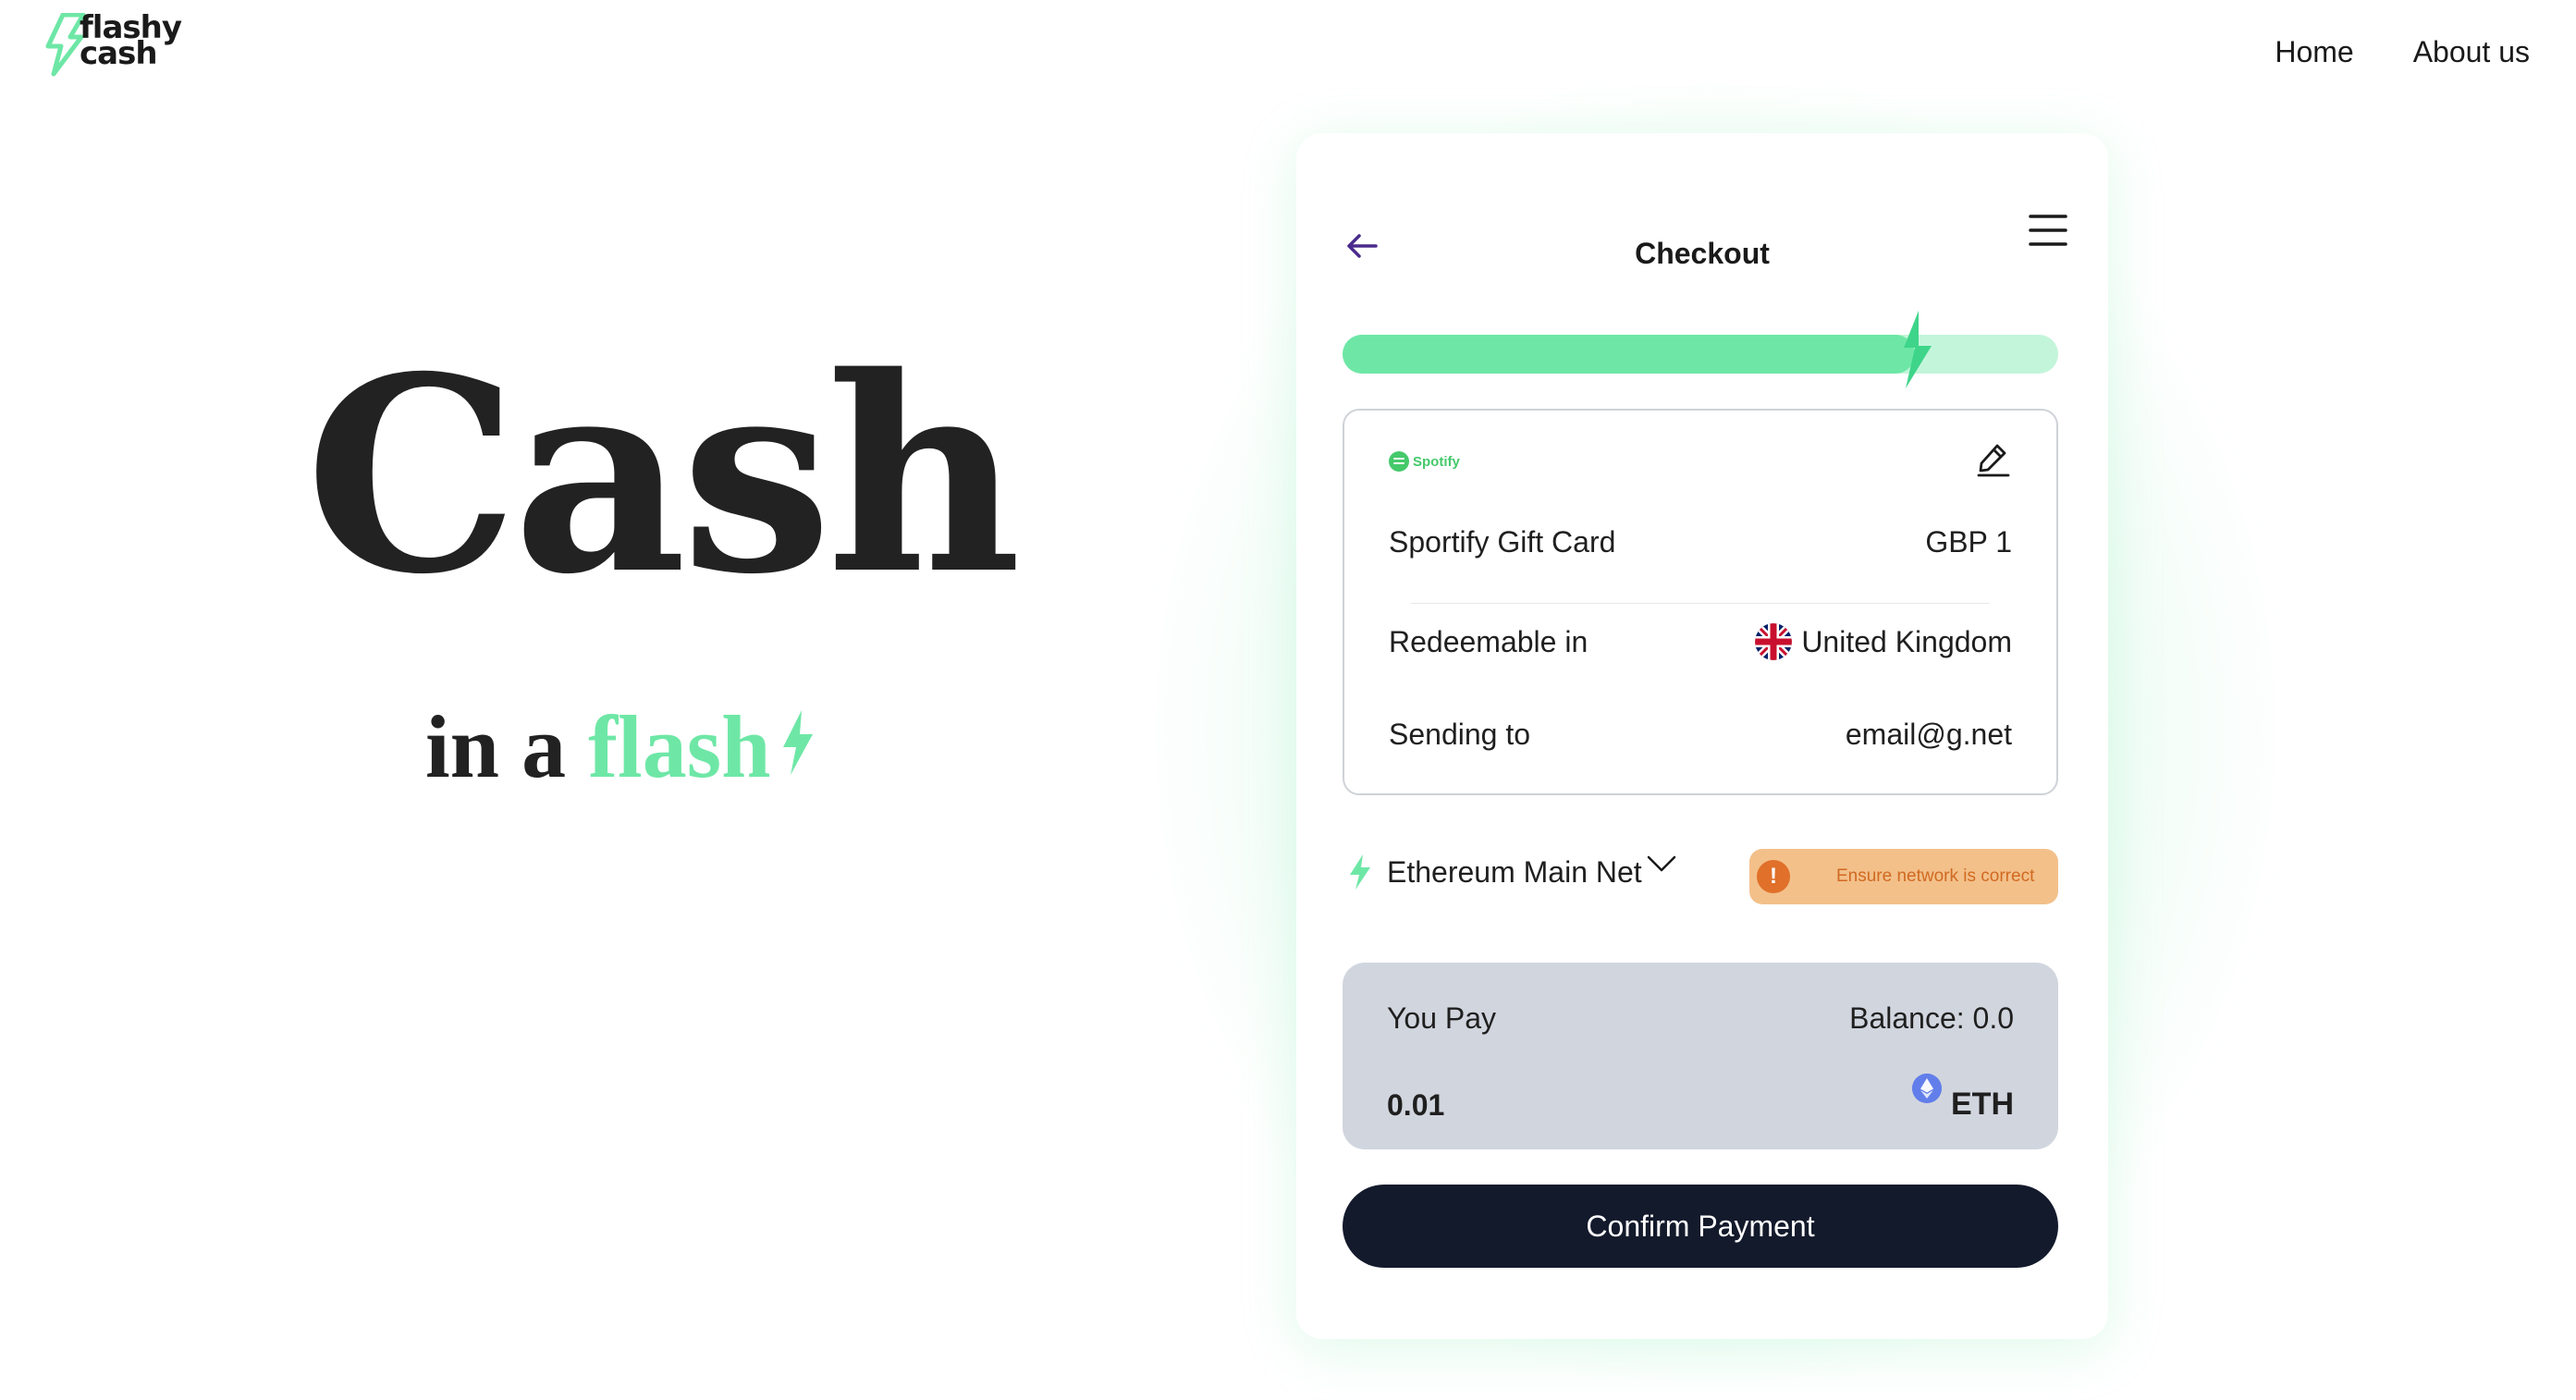  I want to click on checkout-title: Checkout, so click(1702, 253).